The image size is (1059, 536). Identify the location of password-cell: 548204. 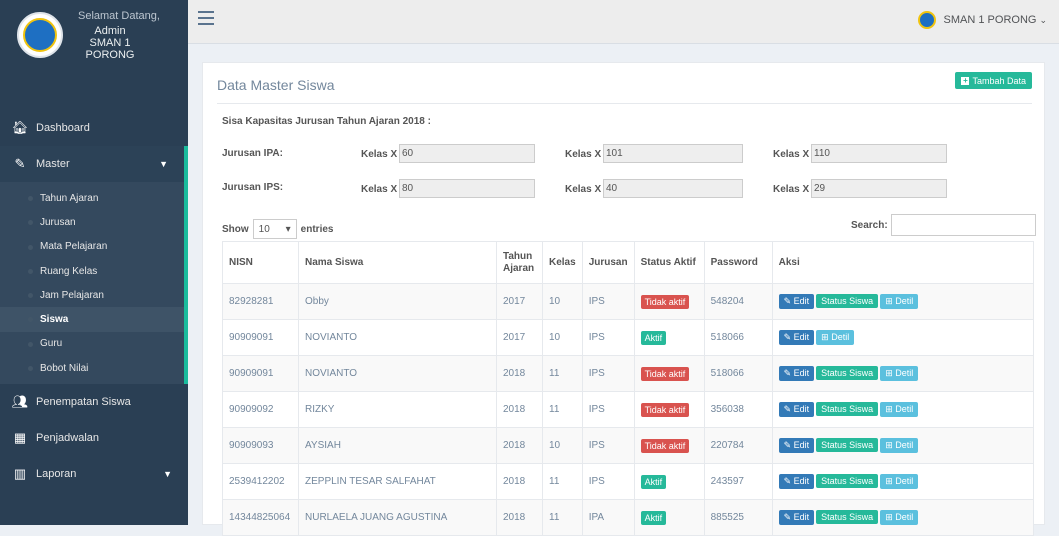
(738, 301).